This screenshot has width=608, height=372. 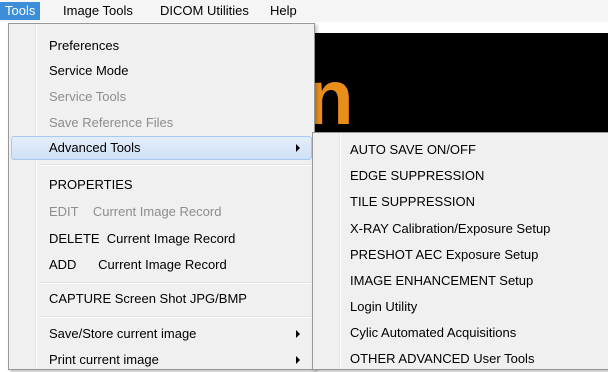 I want to click on menu-item-delete-record: DELETE Current Image Record, so click(x=161, y=239).